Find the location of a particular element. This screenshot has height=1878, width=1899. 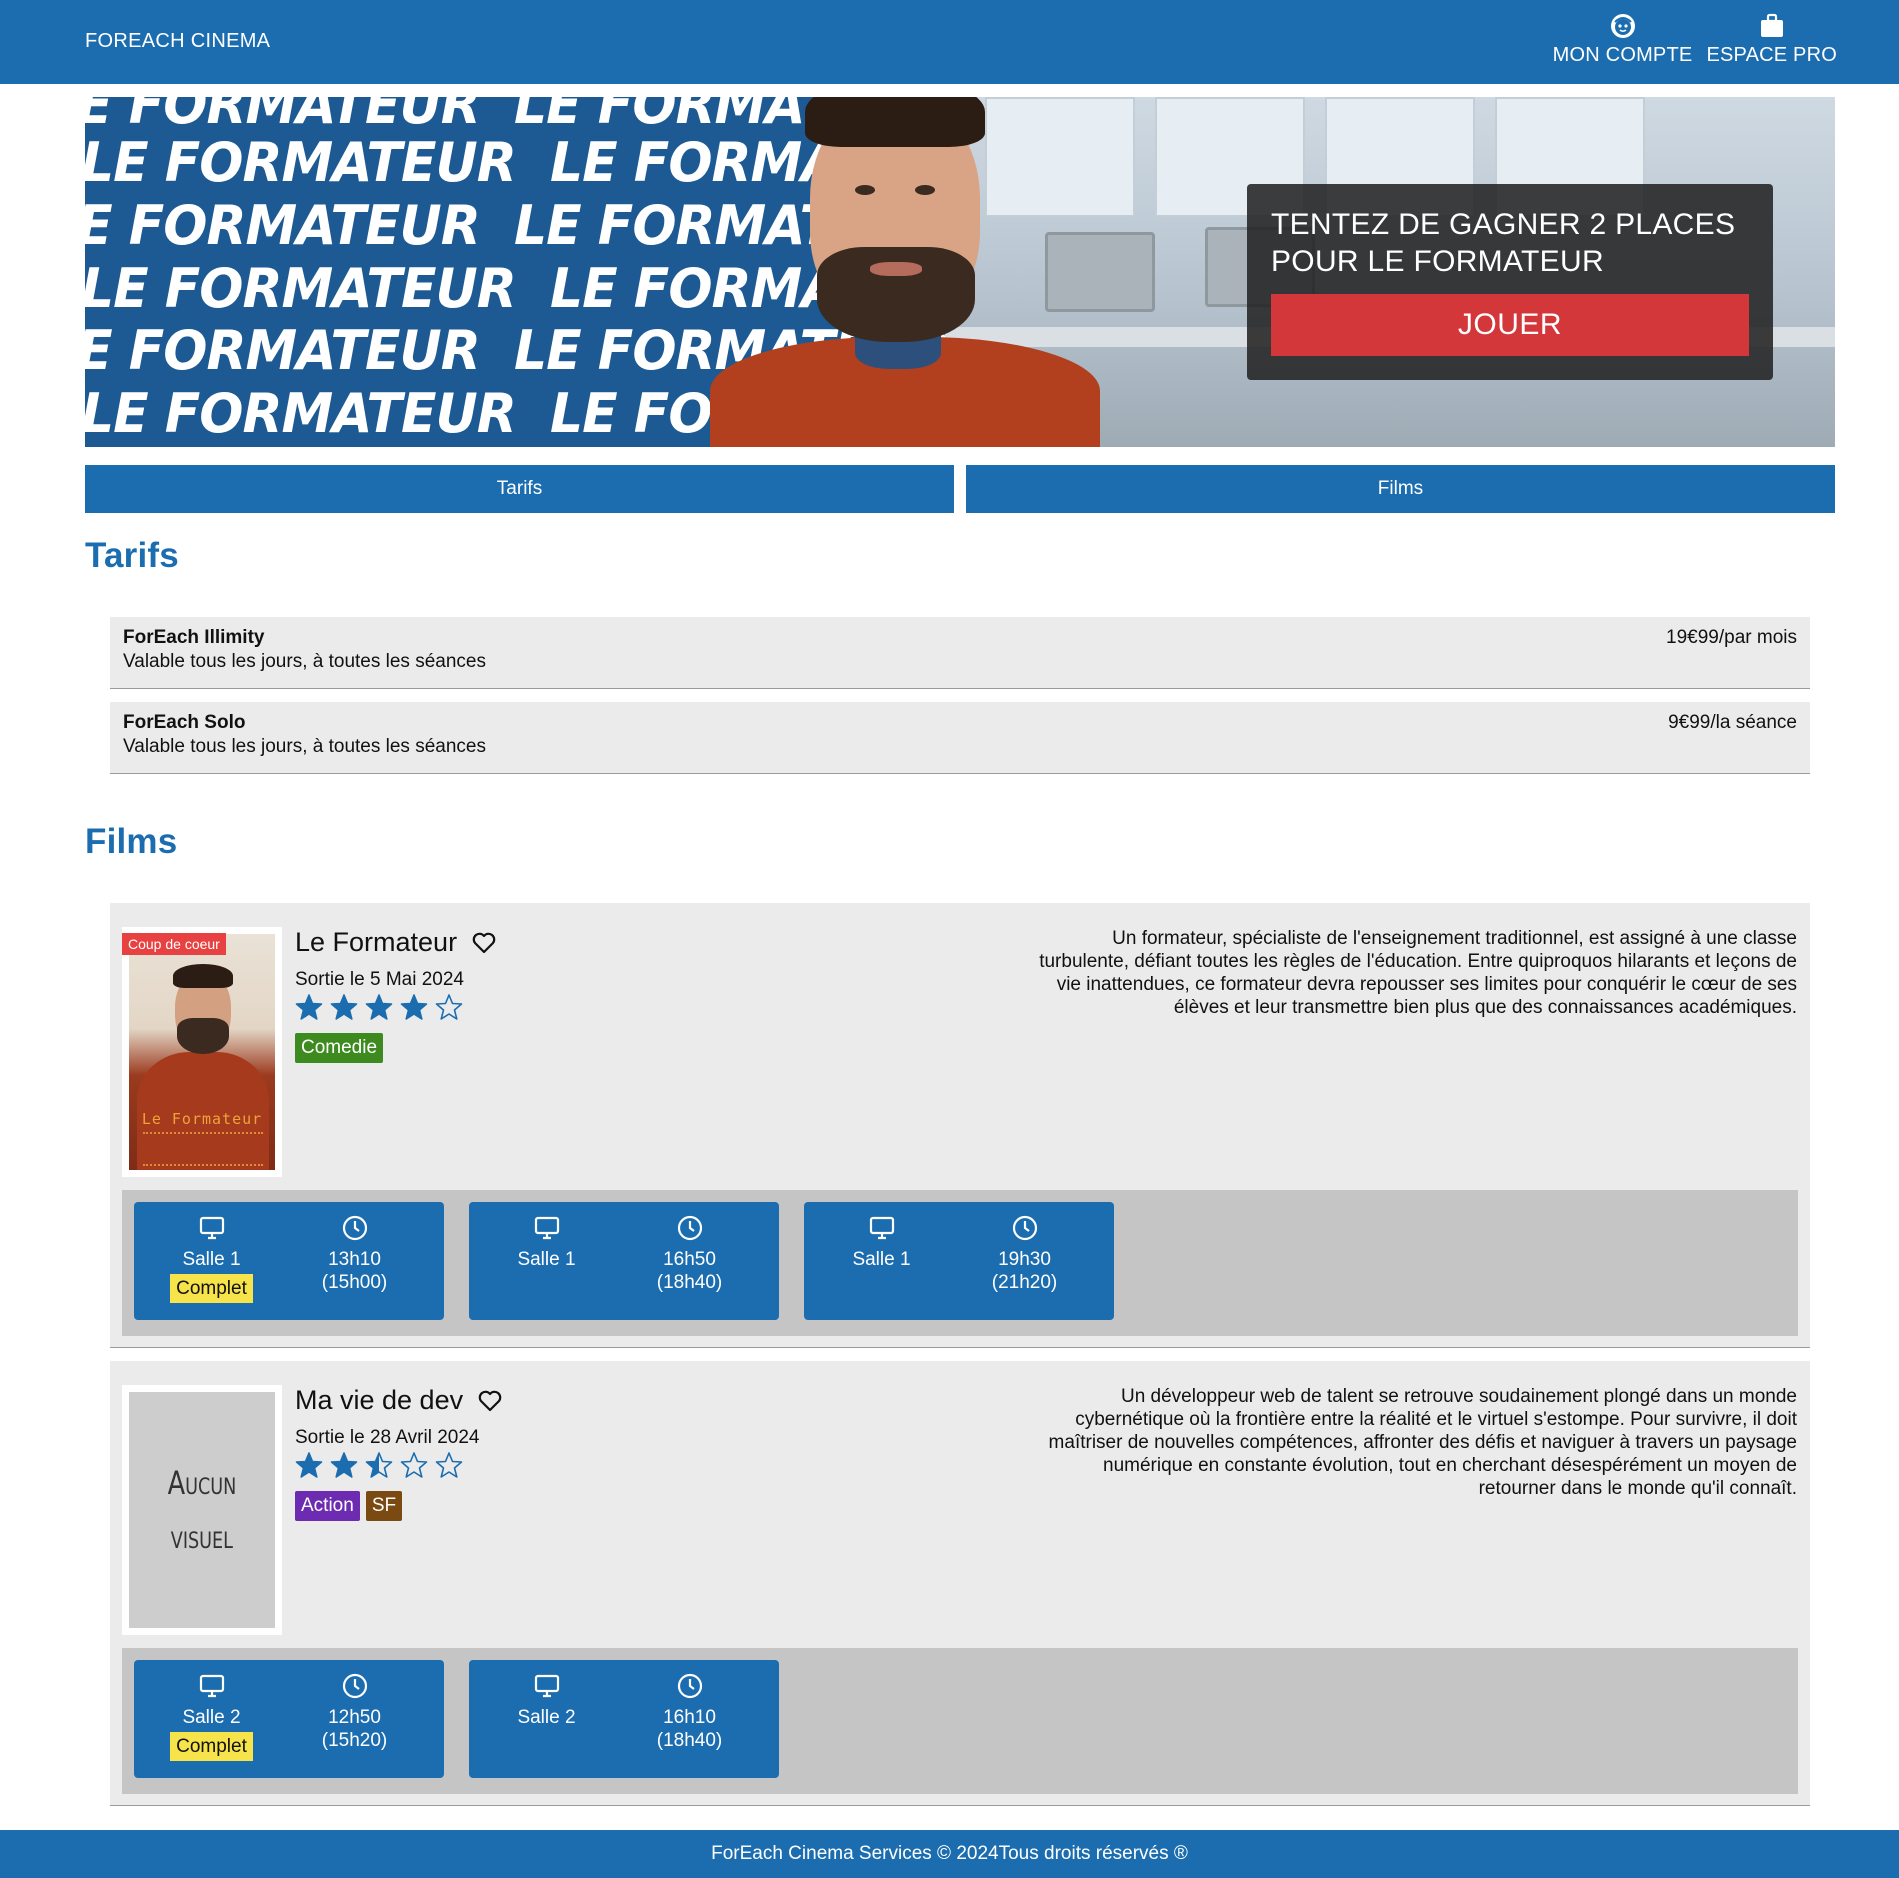

top-navbar: FOREACH CINEMA MON COMPTE ESPACE PRO is located at coordinates (949, 42).